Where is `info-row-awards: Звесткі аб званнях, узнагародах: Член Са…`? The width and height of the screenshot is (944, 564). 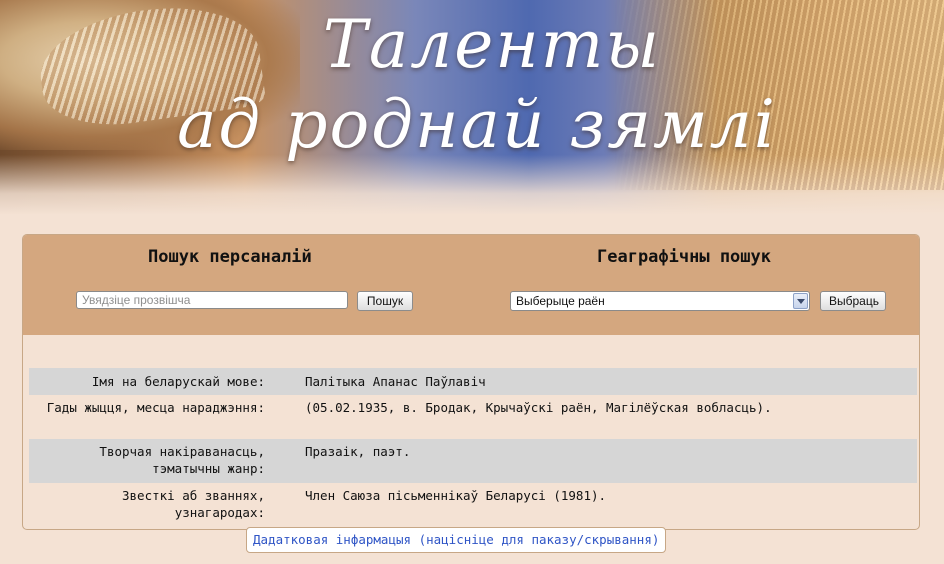
info-row-awards: Звесткі аб званнях, узнагародах: Член Са… is located at coordinates (473, 505).